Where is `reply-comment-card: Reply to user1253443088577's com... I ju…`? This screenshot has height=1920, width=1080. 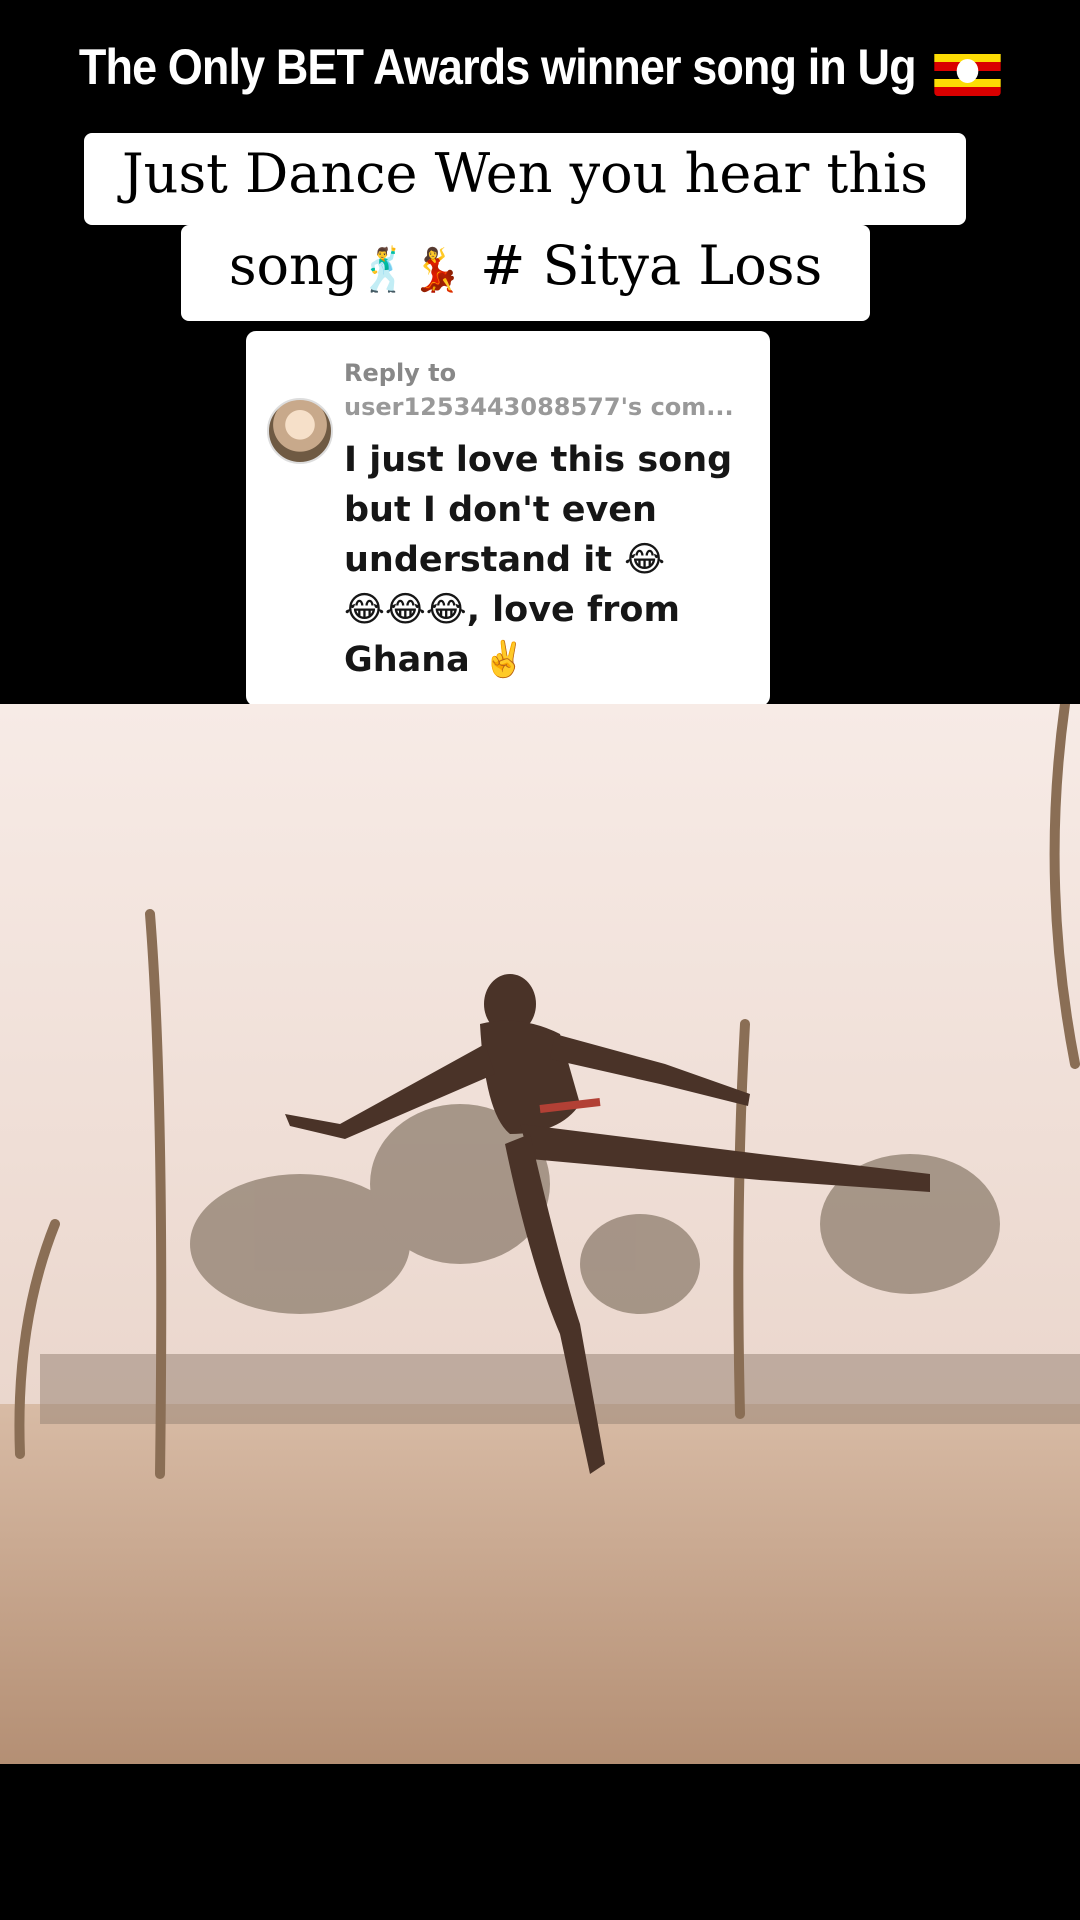 reply-comment-card: Reply to user1253443088577's com... I ju… is located at coordinates (508, 518).